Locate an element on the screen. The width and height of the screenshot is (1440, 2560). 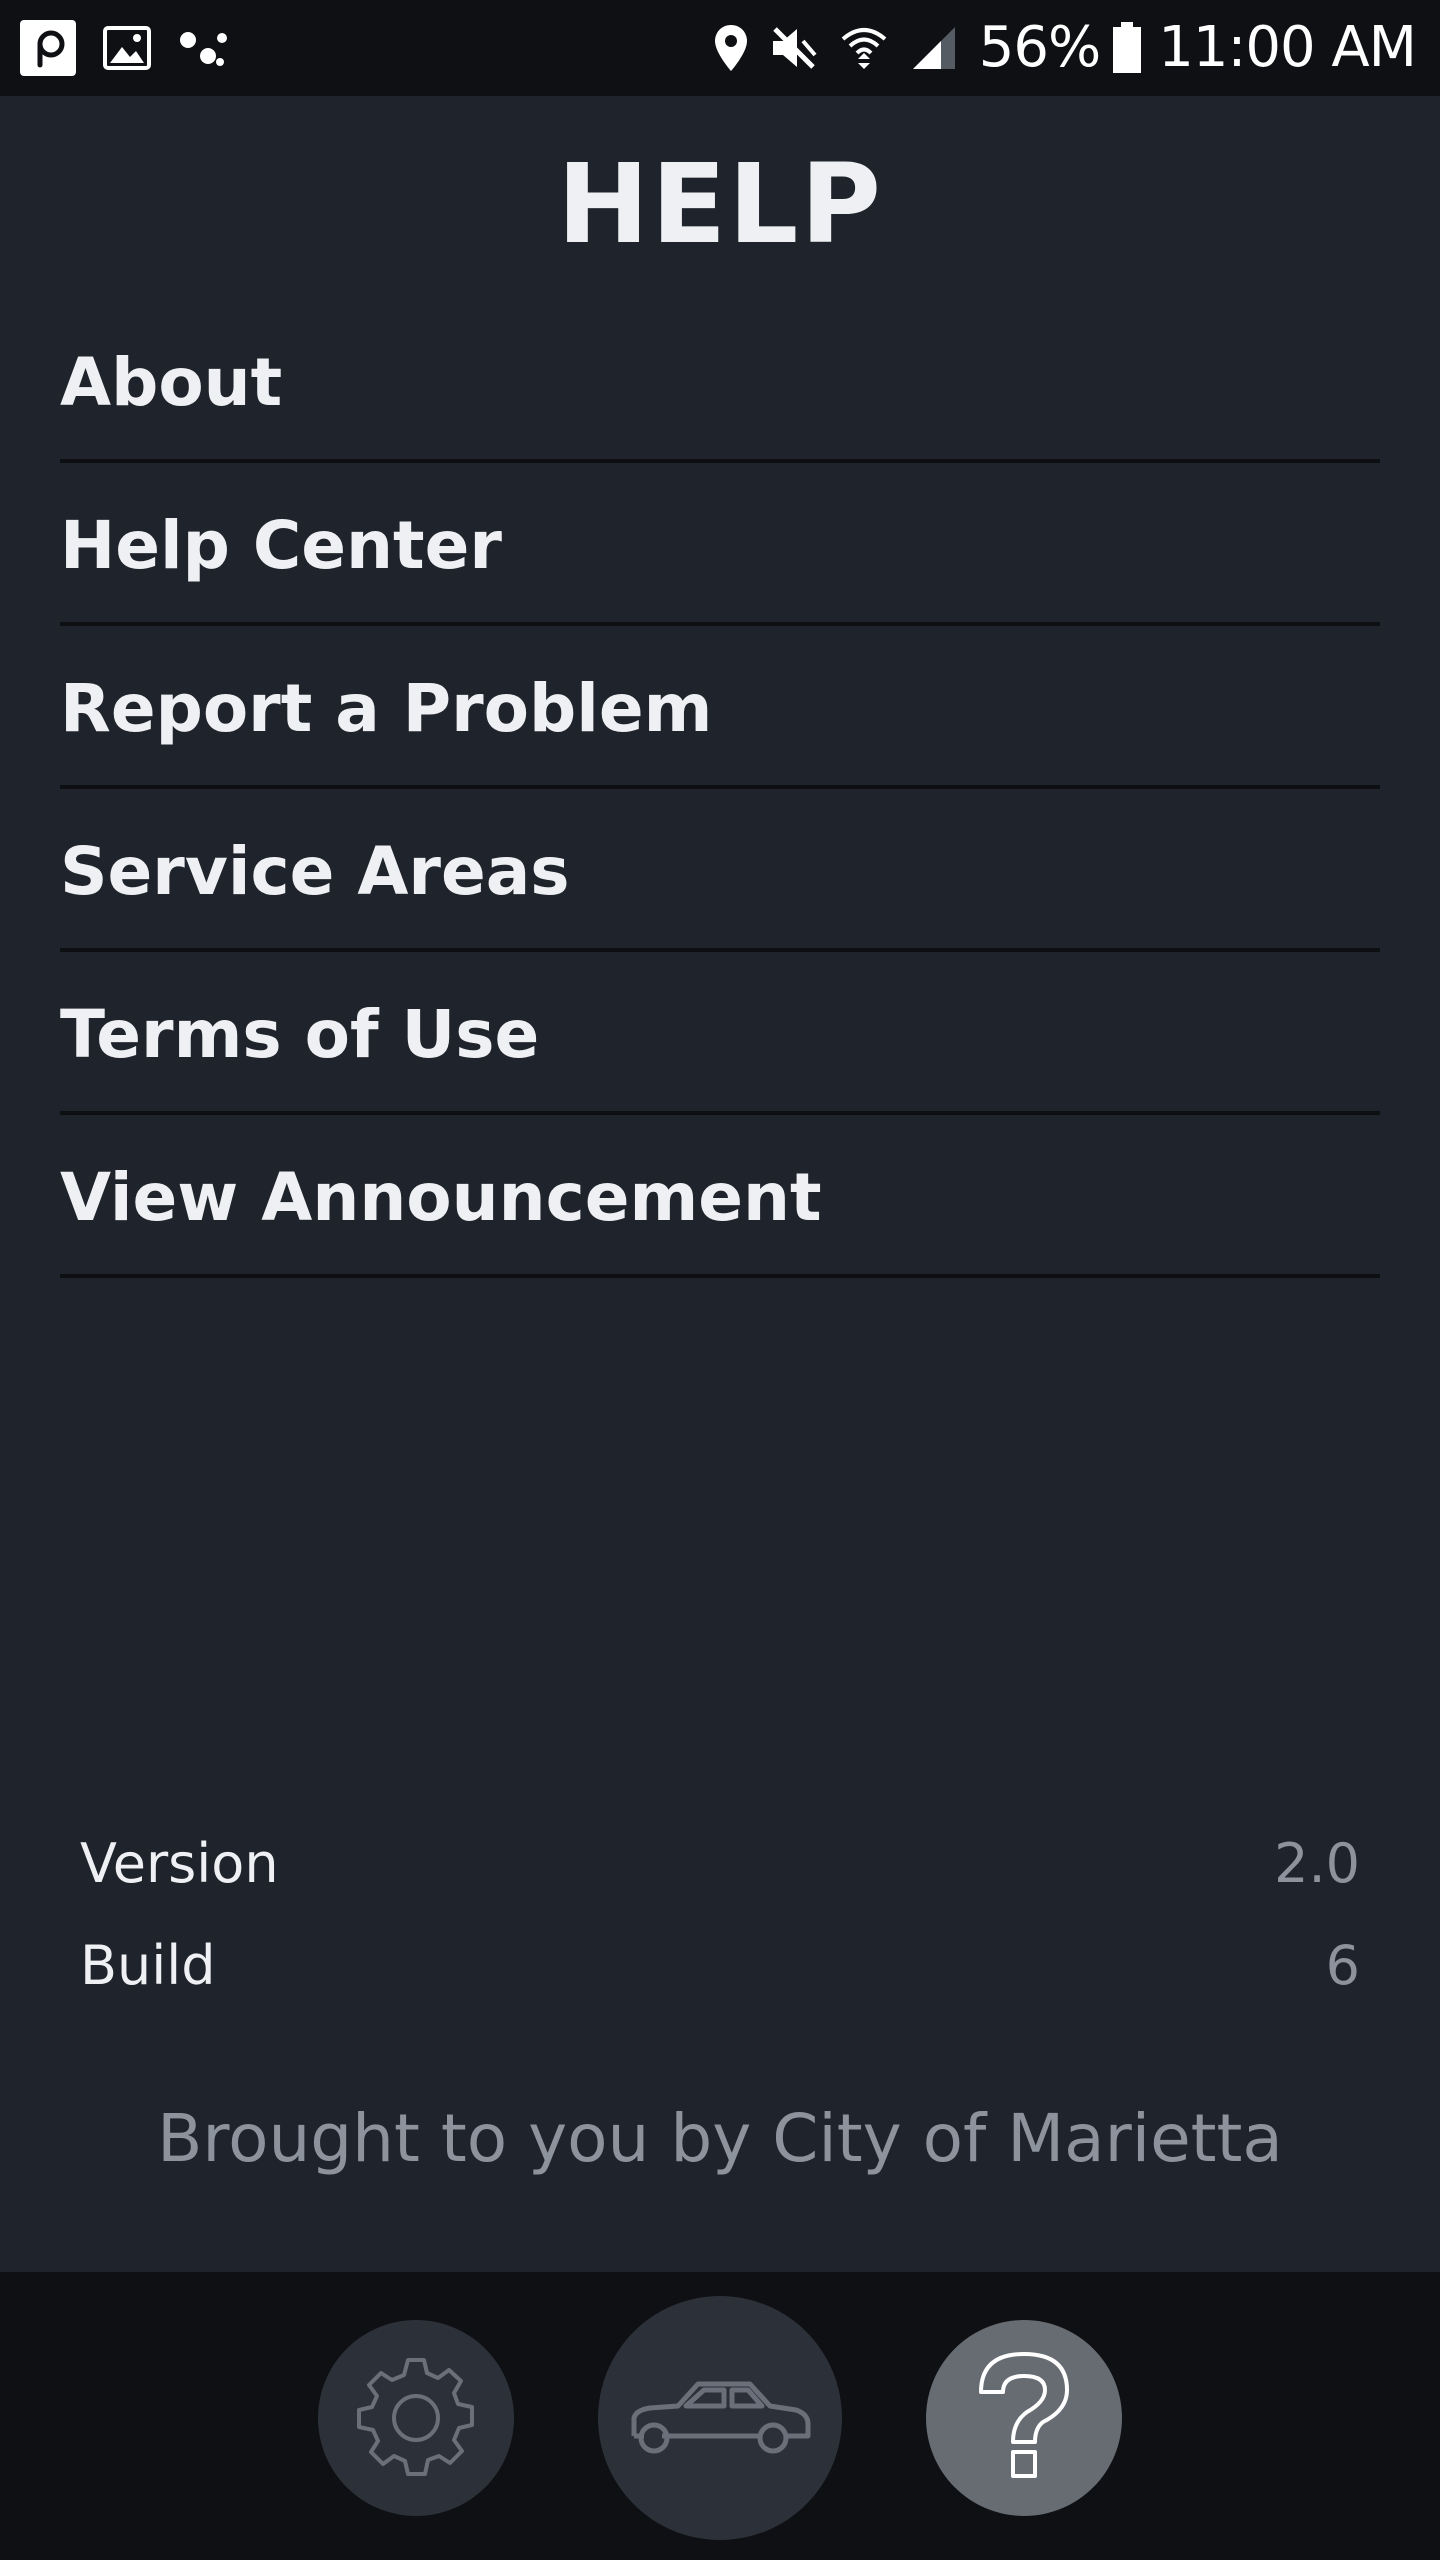
version-value: 2.0 is located at coordinates (1317, 1863).